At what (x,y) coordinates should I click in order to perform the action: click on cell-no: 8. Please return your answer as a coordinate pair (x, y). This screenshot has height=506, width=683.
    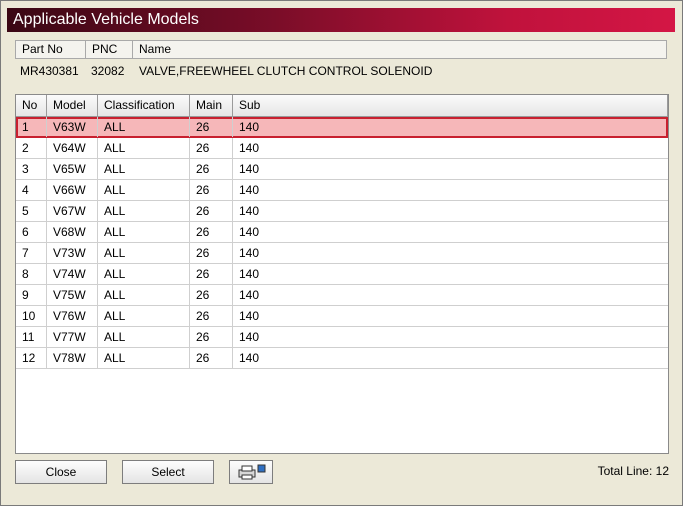
    Looking at the image, I should click on (31, 274).